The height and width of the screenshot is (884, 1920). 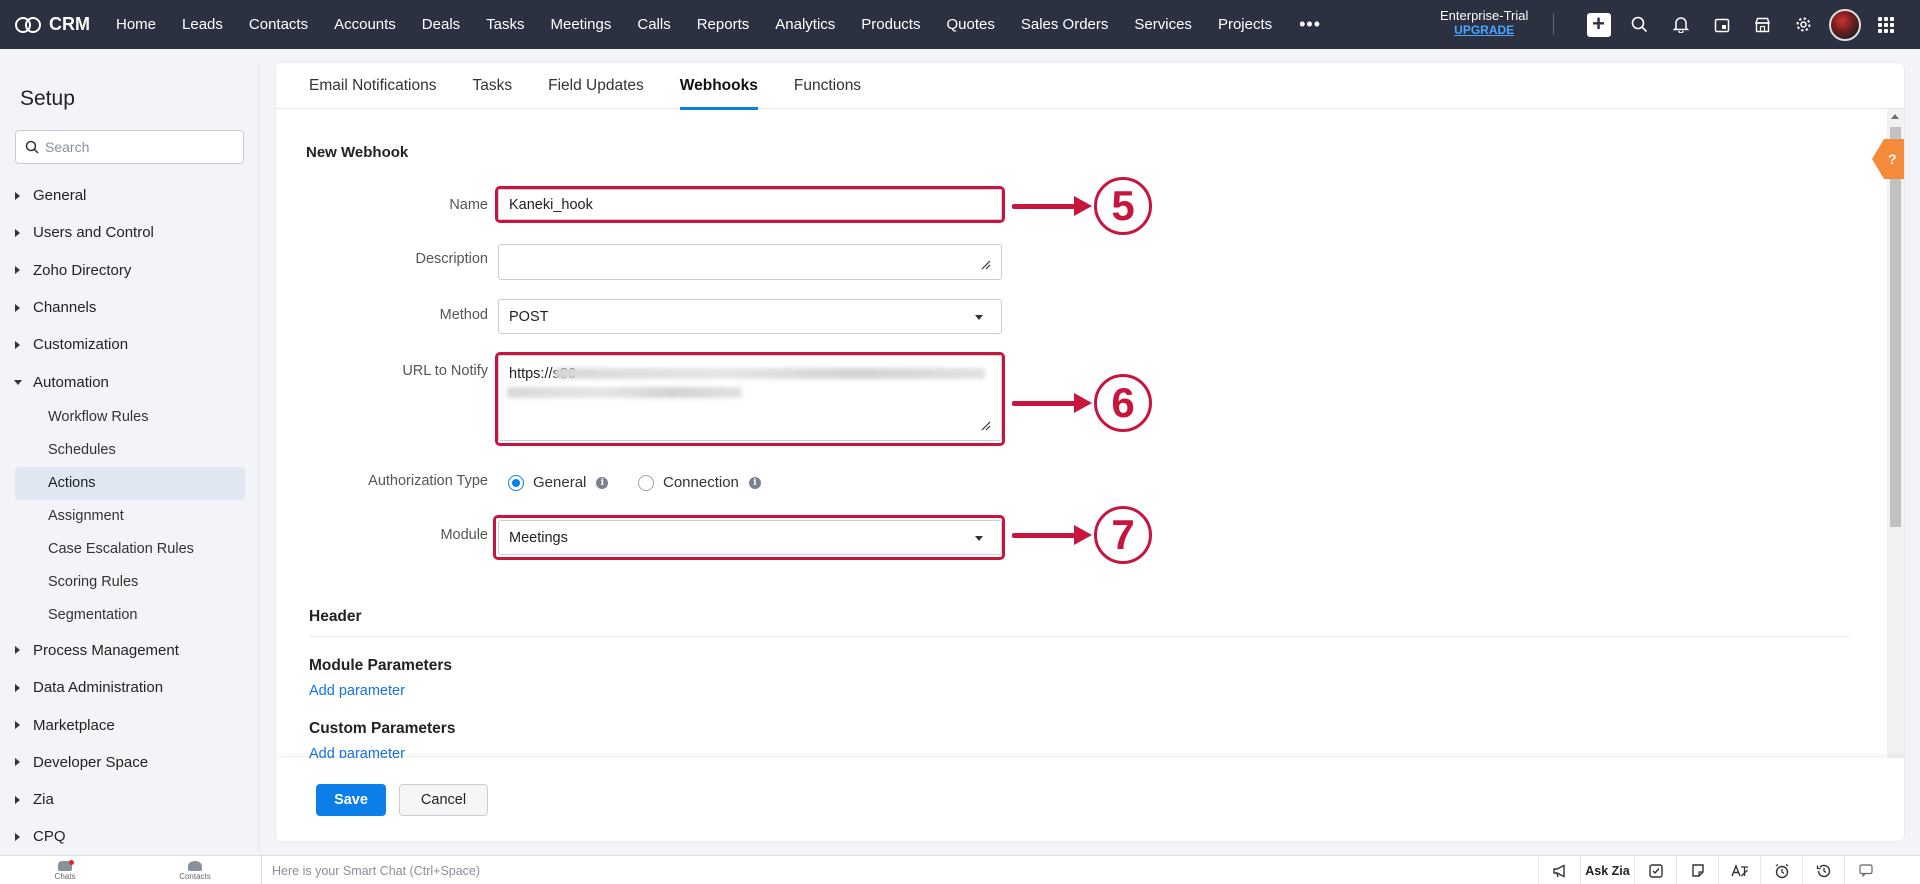 What do you see at coordinates (1245, 24) in the screenshot?
I see `nav-item-projects: Projects` at bounding box center [1245, 24].